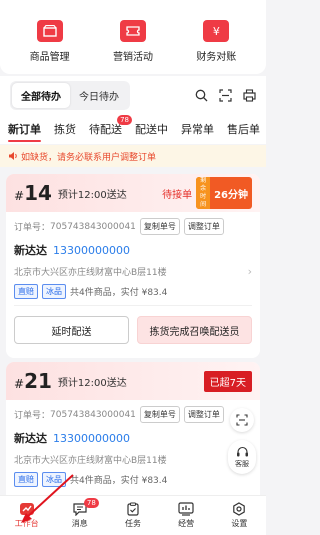 This screenshot has width=320, height=535. I want to click on quick-label: 财务对账, so click(216, 57).